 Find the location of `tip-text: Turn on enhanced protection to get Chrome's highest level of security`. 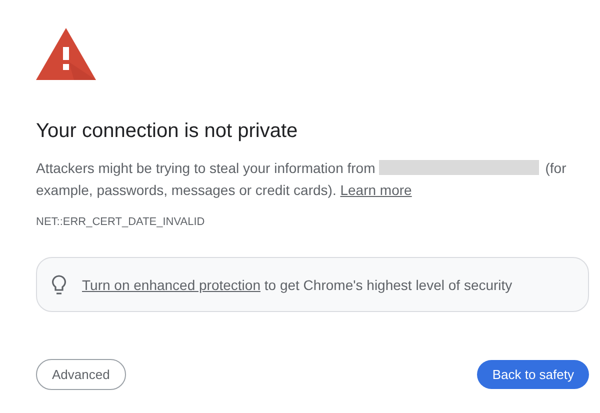

tip-text: Turn on enhanced protection to get Chrome's highest level of security is located at coordinates (297, 284).